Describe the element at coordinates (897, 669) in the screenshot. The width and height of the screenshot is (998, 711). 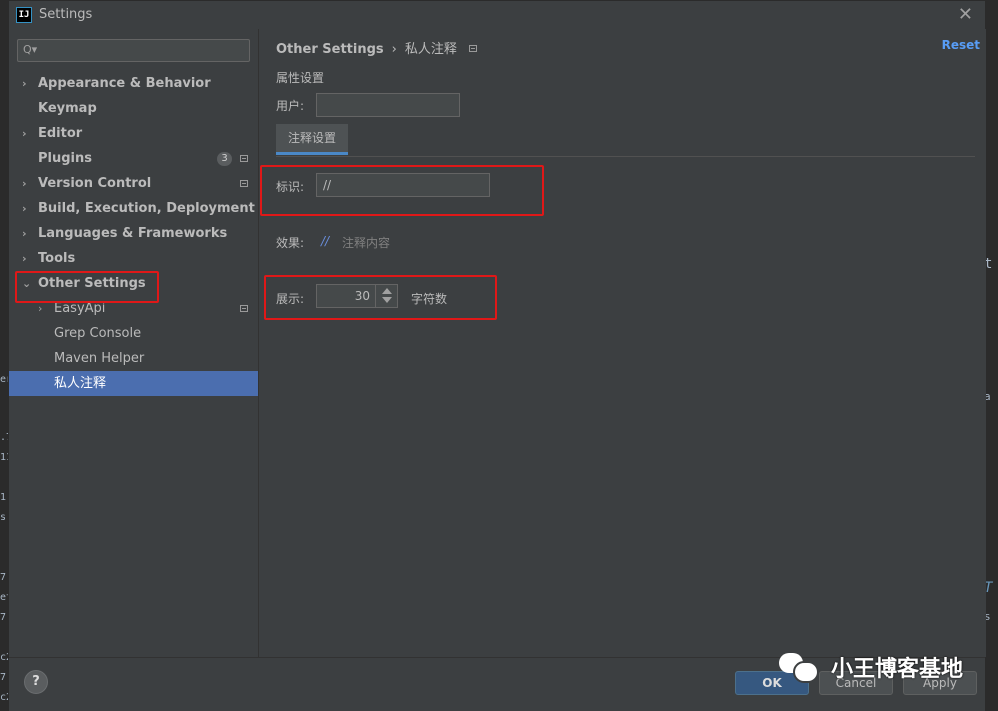
I see `watermark-text: 小王博客基地` at that location.